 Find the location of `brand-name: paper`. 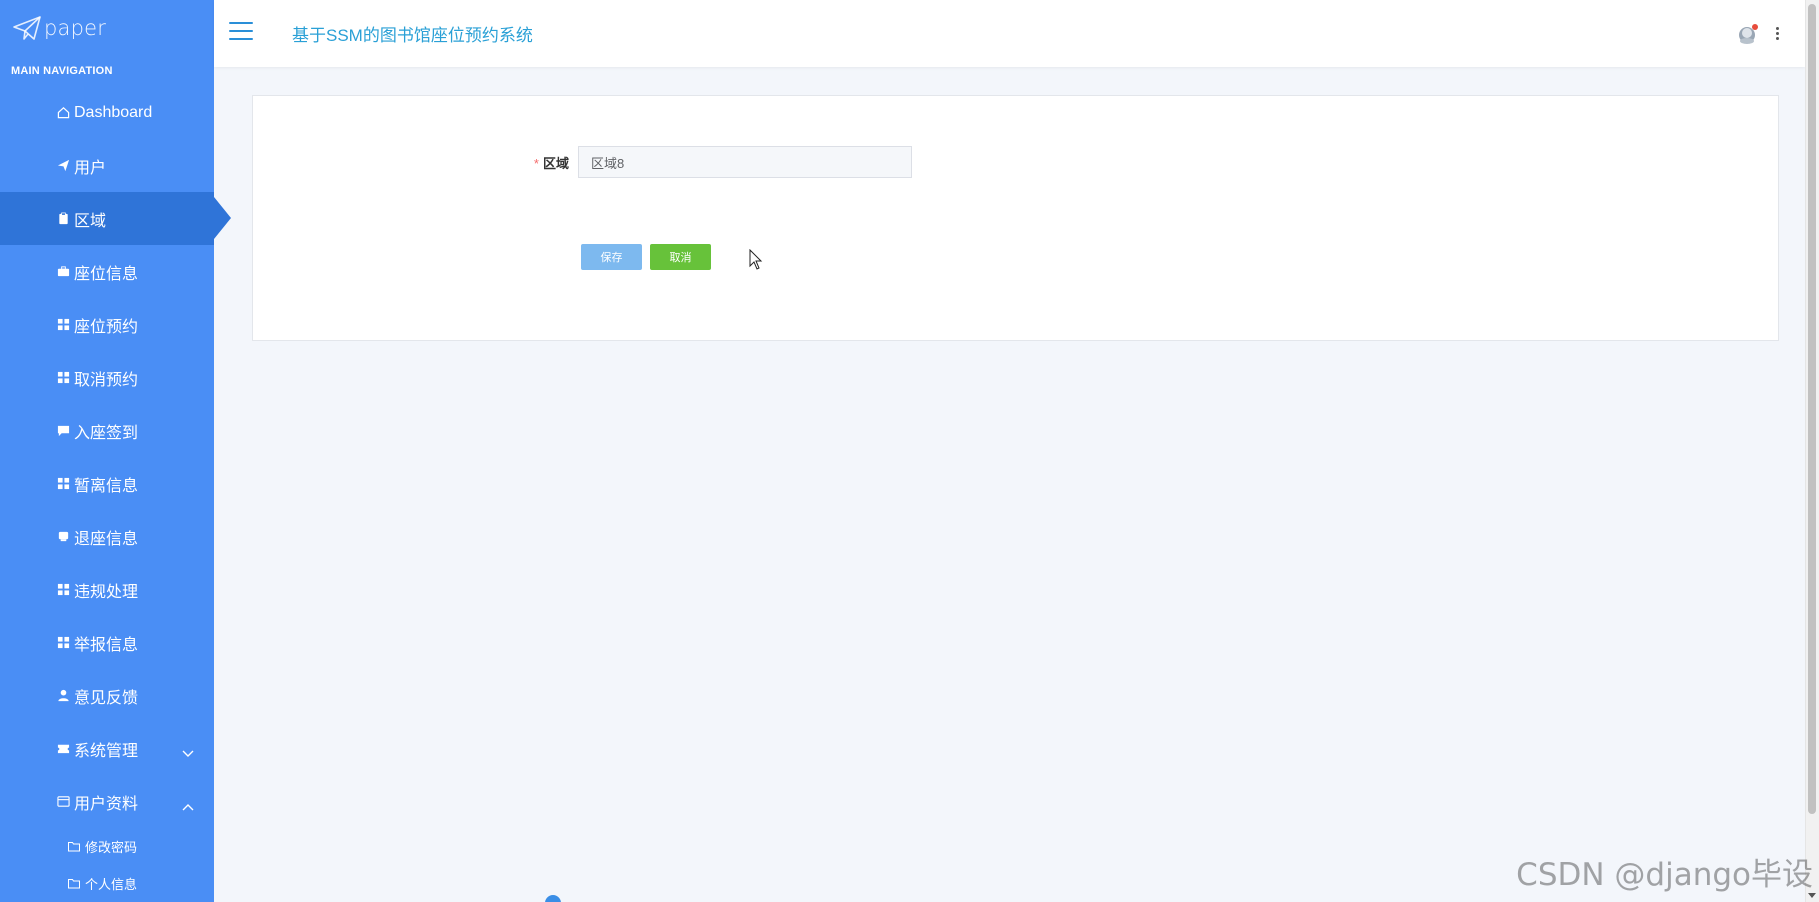

brand-name: paper is located at coordinates (75, 28).